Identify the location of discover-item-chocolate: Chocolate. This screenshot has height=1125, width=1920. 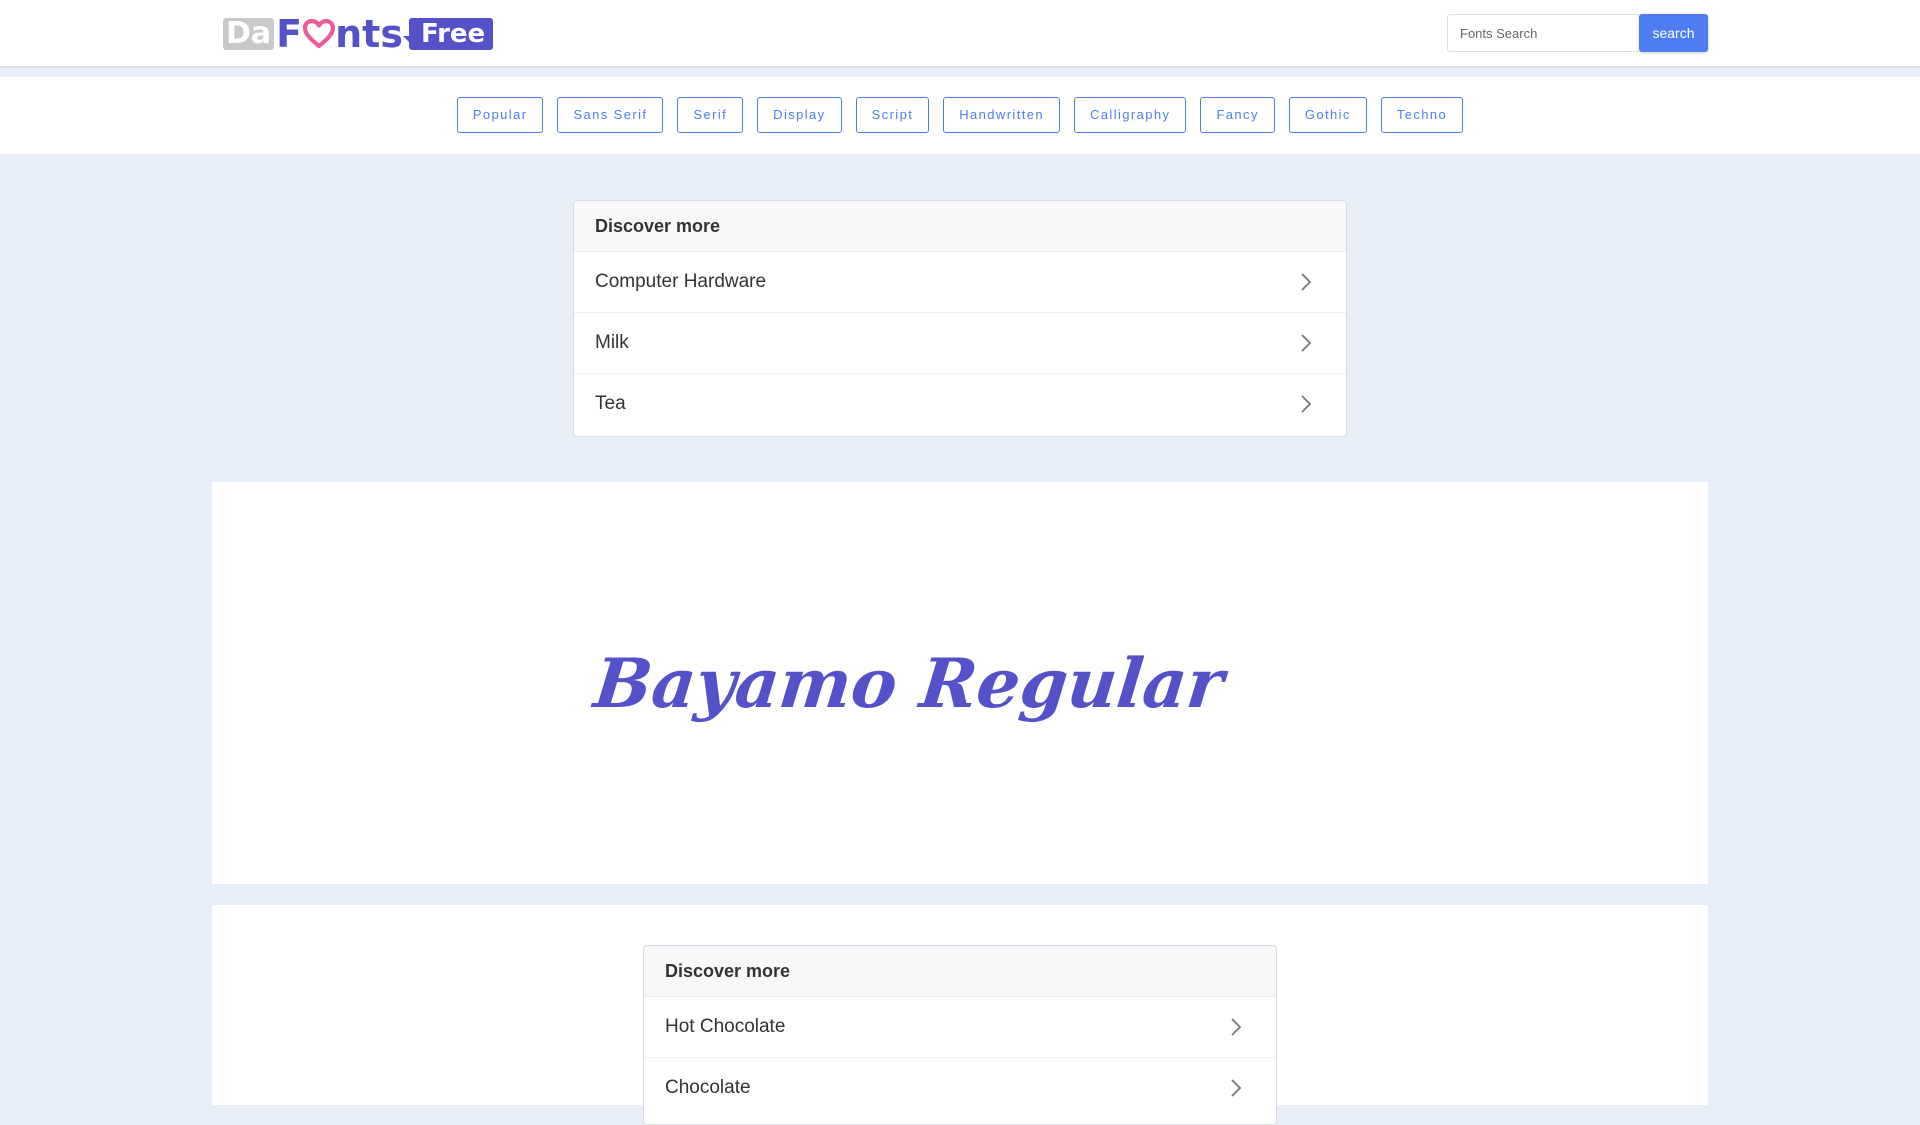
(960, 1087).